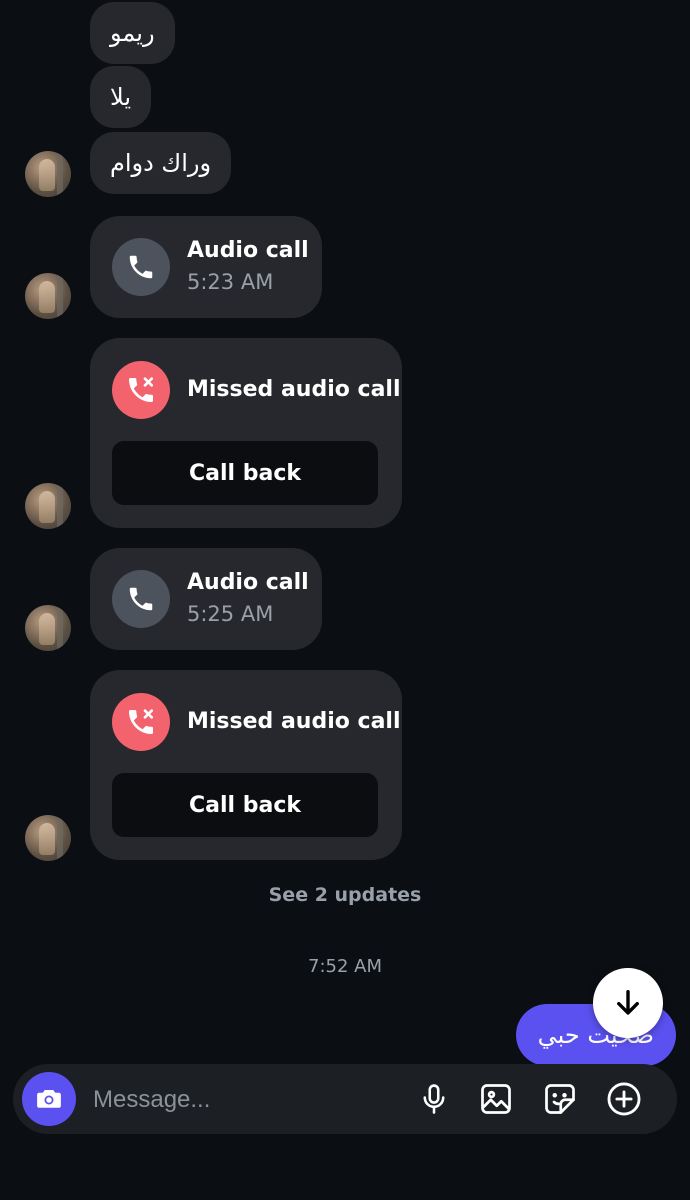  Describe the element at coordinates (345, 966) in the screenshot. I see `timestamp: 7:52 AM` at that location.